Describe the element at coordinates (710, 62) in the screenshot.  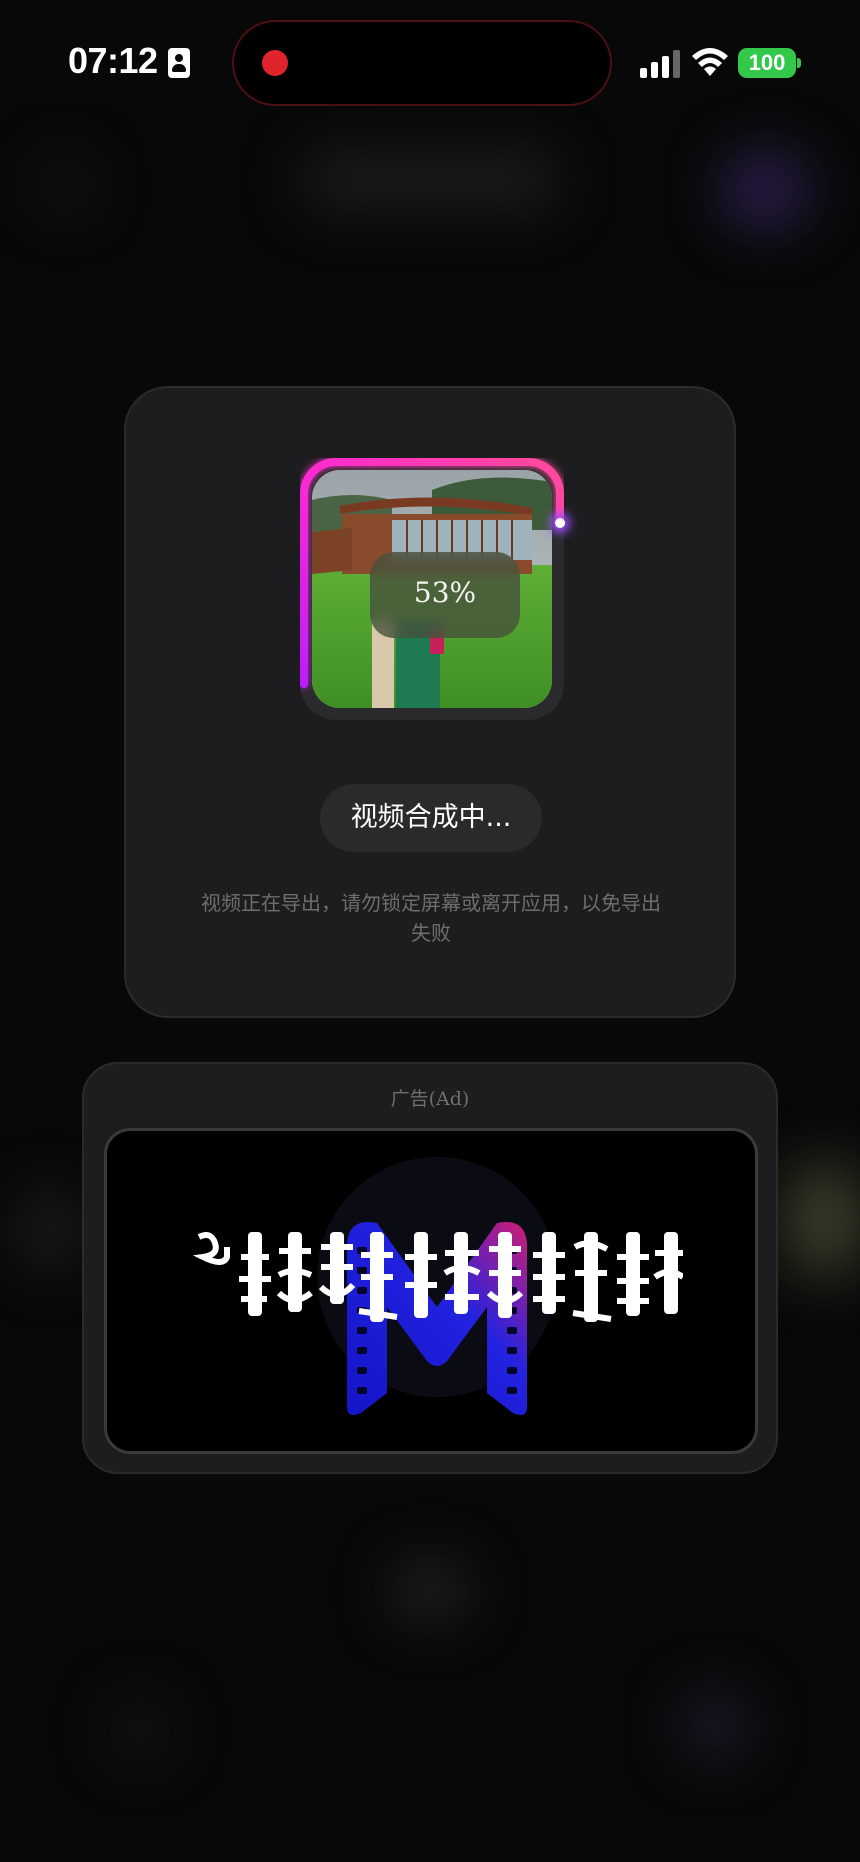
I see `wifi-icon` at that location.